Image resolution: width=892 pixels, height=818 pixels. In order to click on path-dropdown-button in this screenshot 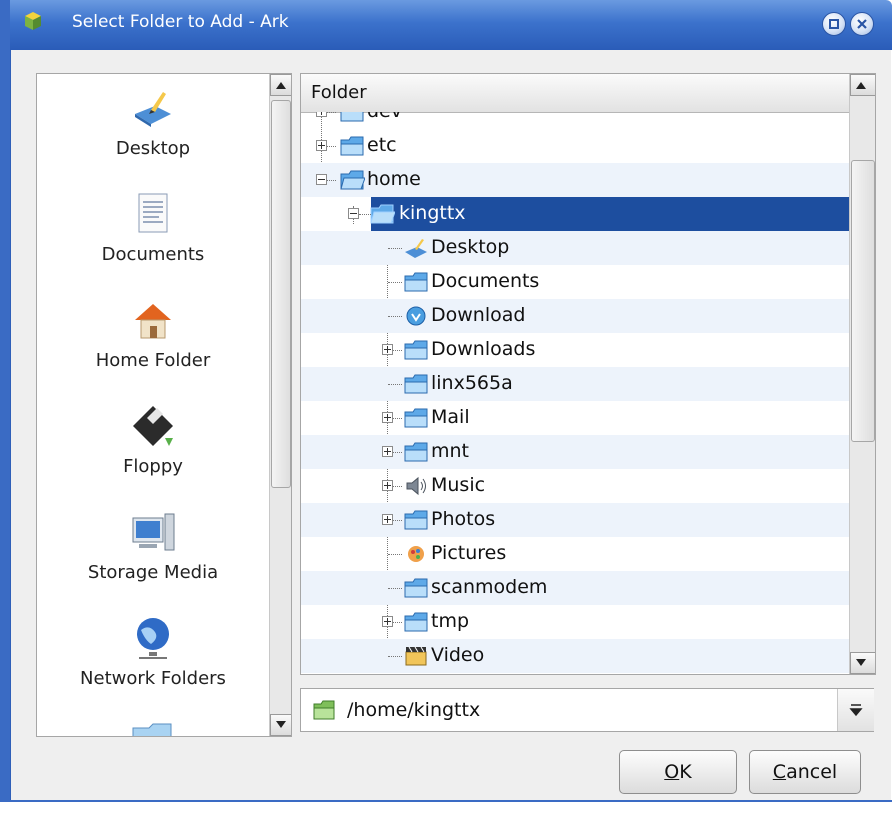, I will do `click(855, 710)`.